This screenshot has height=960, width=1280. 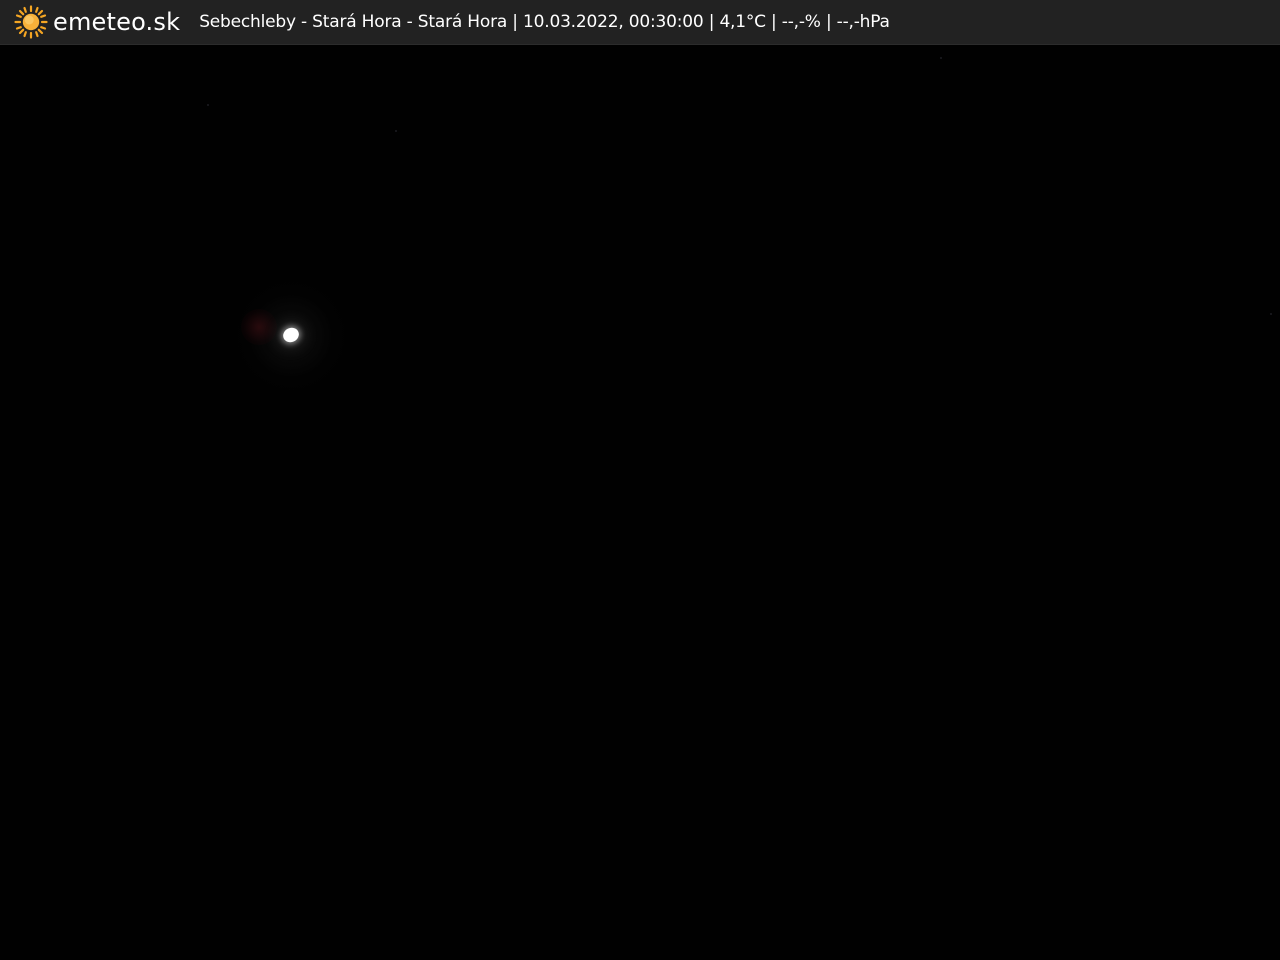 I want to click on logo: emeteo.sk, so click(x=97, y=22).